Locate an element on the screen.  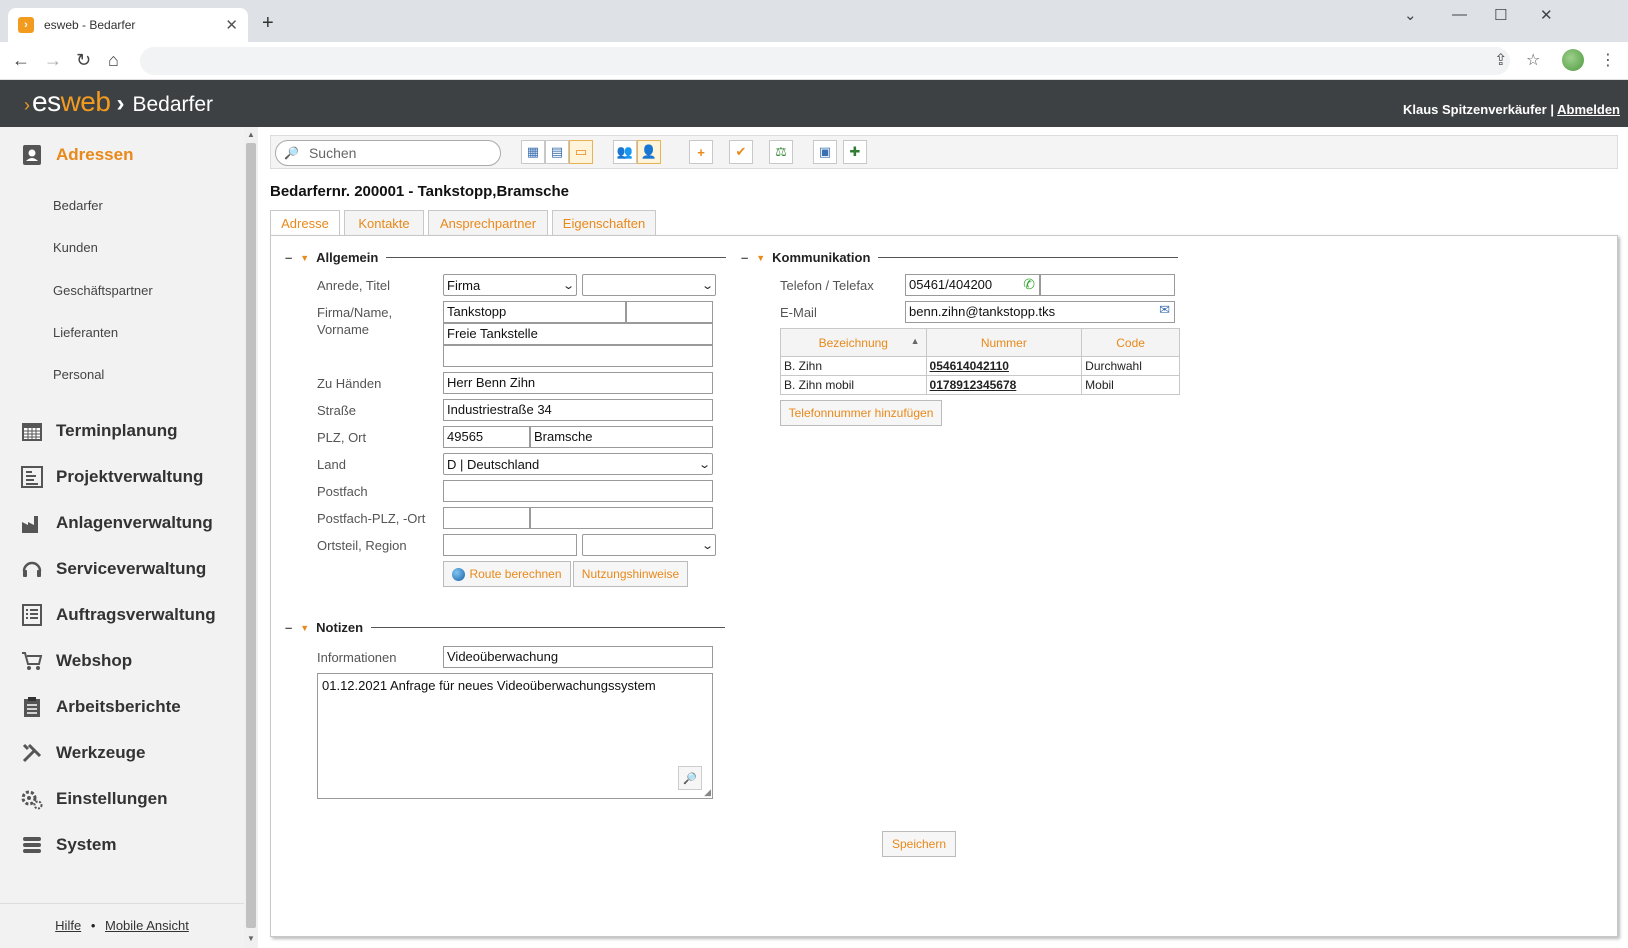
zuhaenden-input: Herr Benn Zihn is located at coordinates (578, 383).